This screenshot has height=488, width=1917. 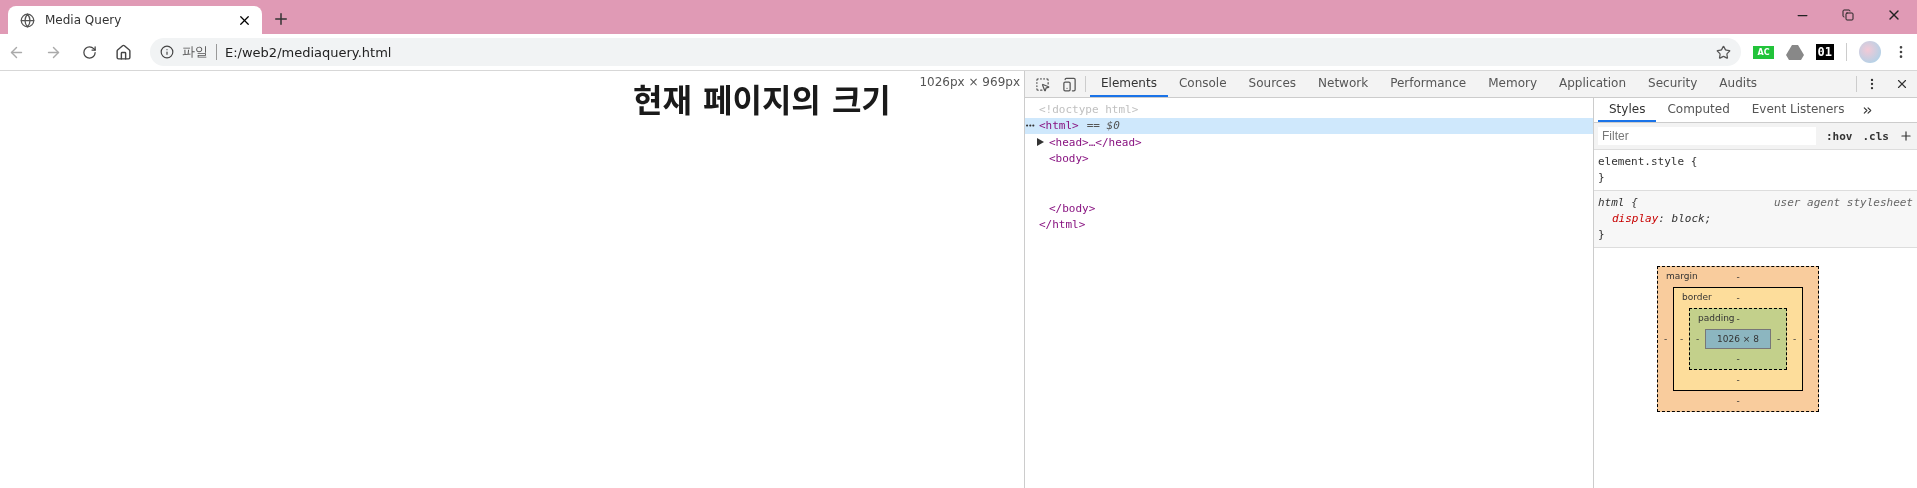 I want to click on devtools-tab: Performance, so click(x=1428, y=84).